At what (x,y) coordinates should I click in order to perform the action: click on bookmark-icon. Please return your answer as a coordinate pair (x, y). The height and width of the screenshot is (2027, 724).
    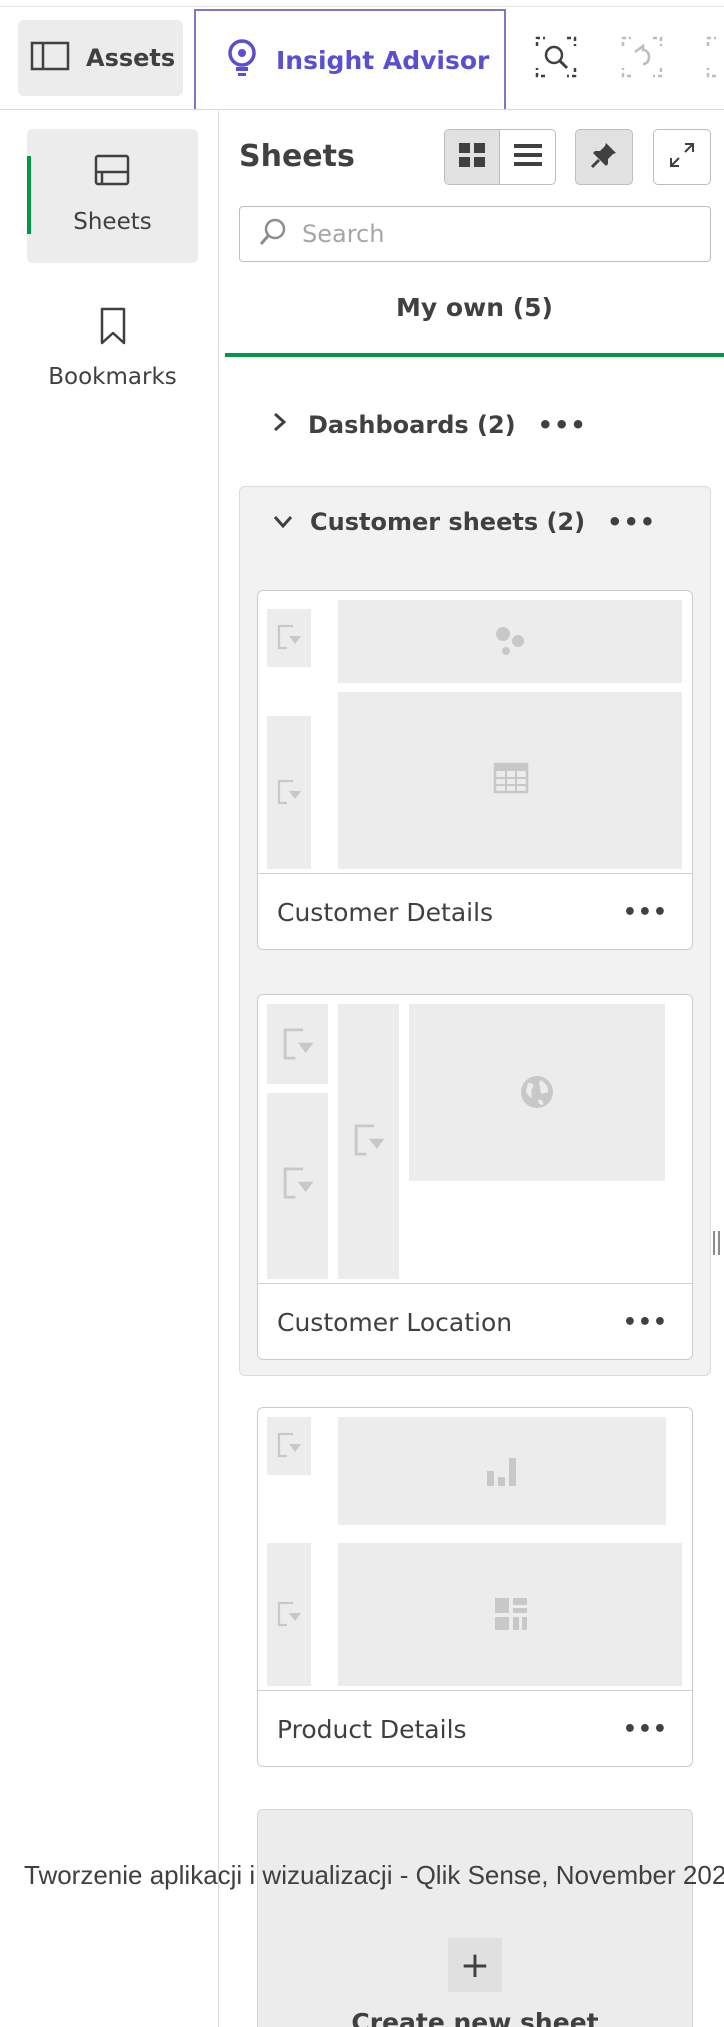
    Looking at the image, I should click on (113, 328).